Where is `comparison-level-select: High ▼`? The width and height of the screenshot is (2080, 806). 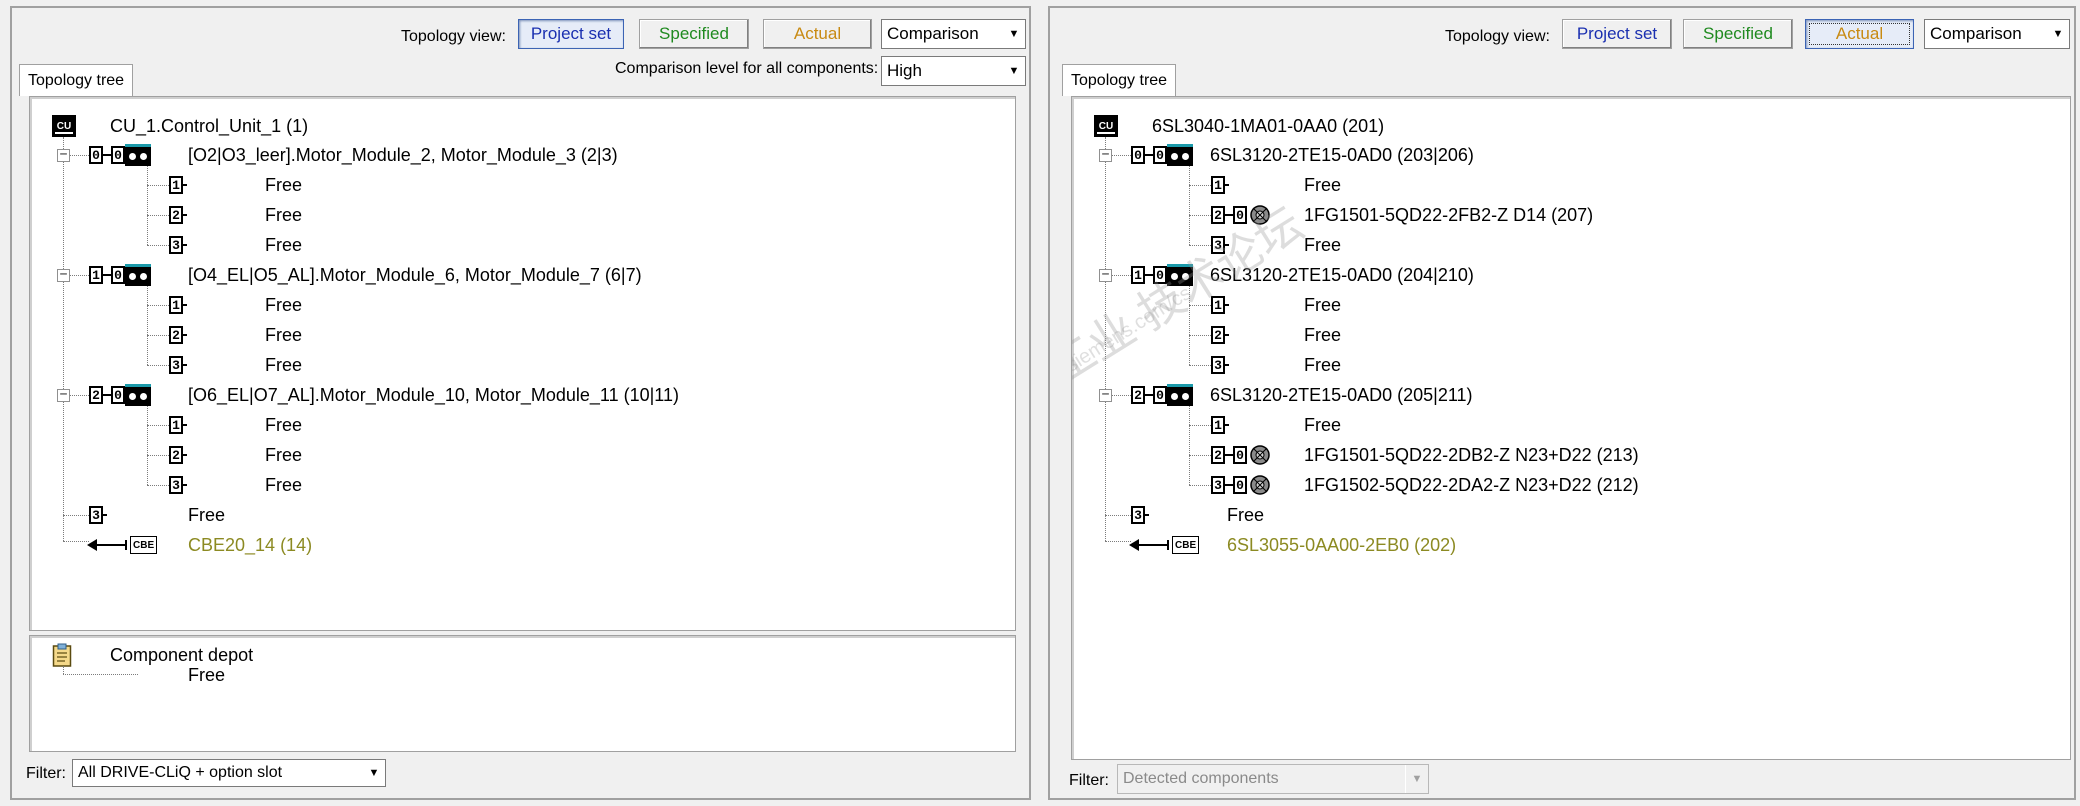 comparison-level-select: High ▼ is located at coordinates (953, 71).